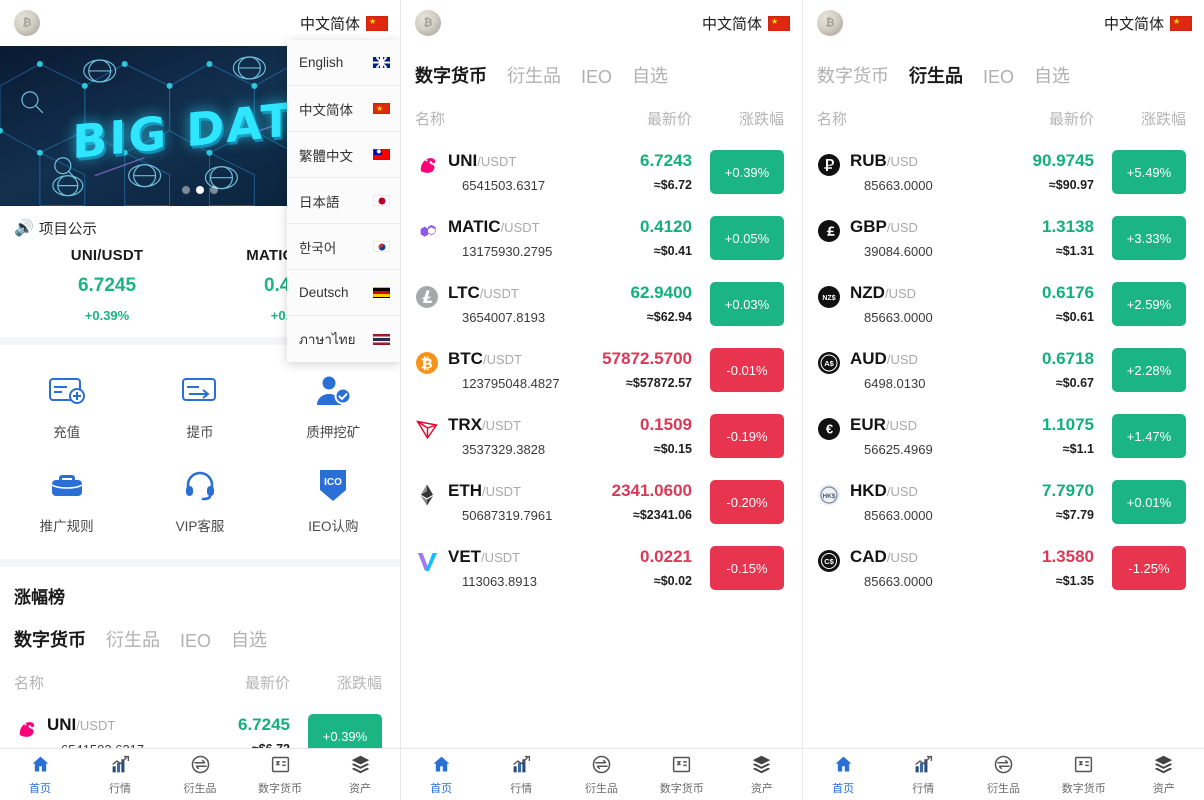 The width and height of the screenshot is (1204, 800). I want to click on language-option-german: Deutsch, so click(343, 293).